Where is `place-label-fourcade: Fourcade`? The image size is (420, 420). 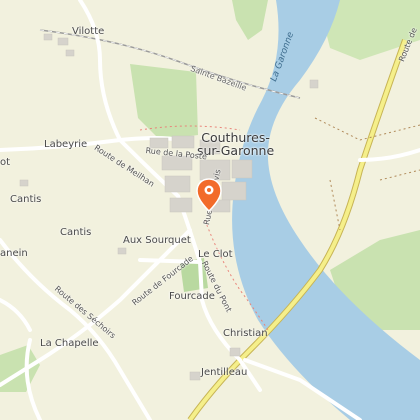 place-label-fourcade: Fourcade is located at coordinates (192, 296).